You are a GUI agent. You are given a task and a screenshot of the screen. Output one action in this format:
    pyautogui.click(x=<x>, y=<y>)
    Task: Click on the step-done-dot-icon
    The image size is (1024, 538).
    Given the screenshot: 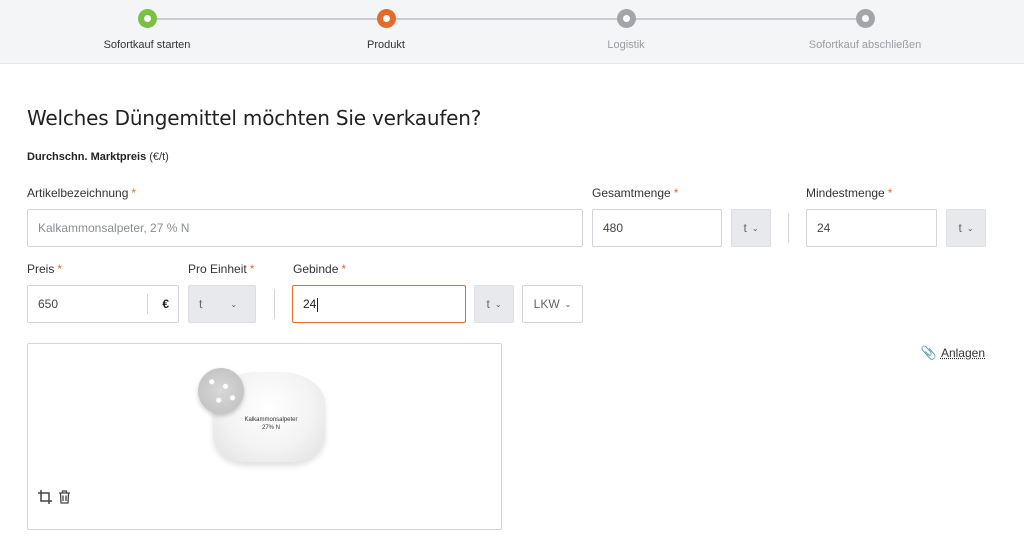 What is the action you would take?
    pyautogui.click(x=147, y=18)
    